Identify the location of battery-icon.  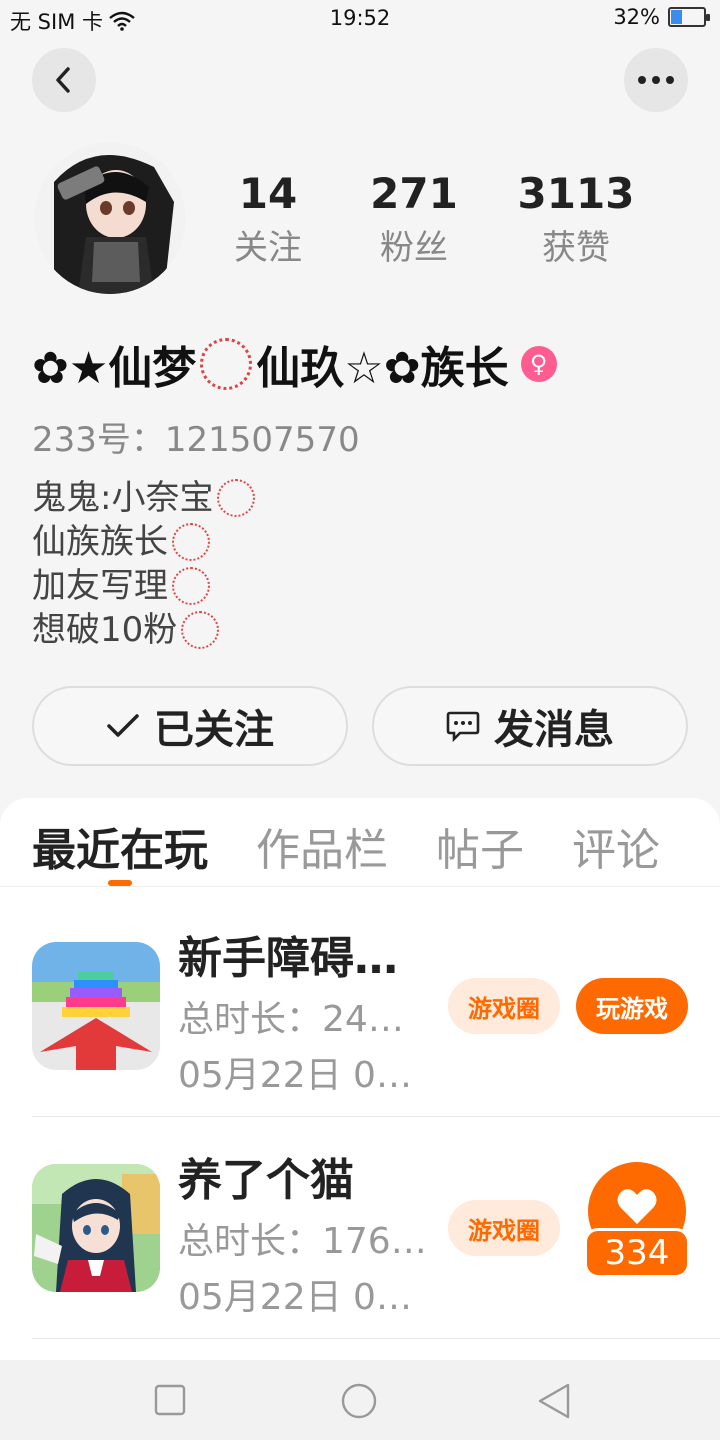
(689, 17).